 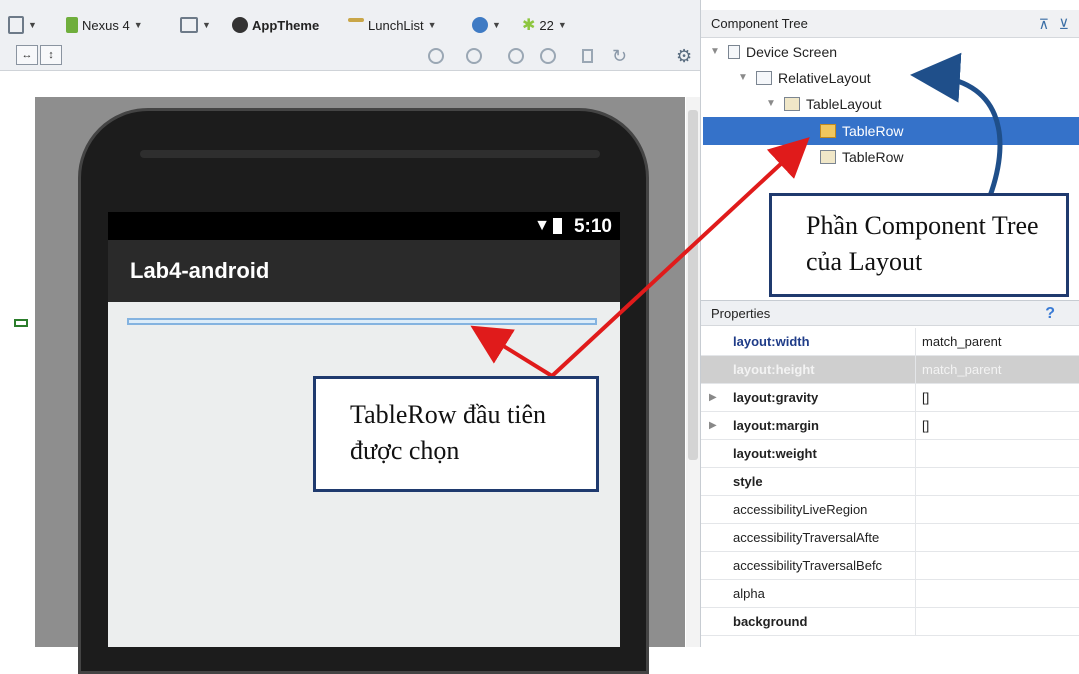 I want to click on component-tree-callout: Phần Component Tree của Layout, so click(x=919, y=245).